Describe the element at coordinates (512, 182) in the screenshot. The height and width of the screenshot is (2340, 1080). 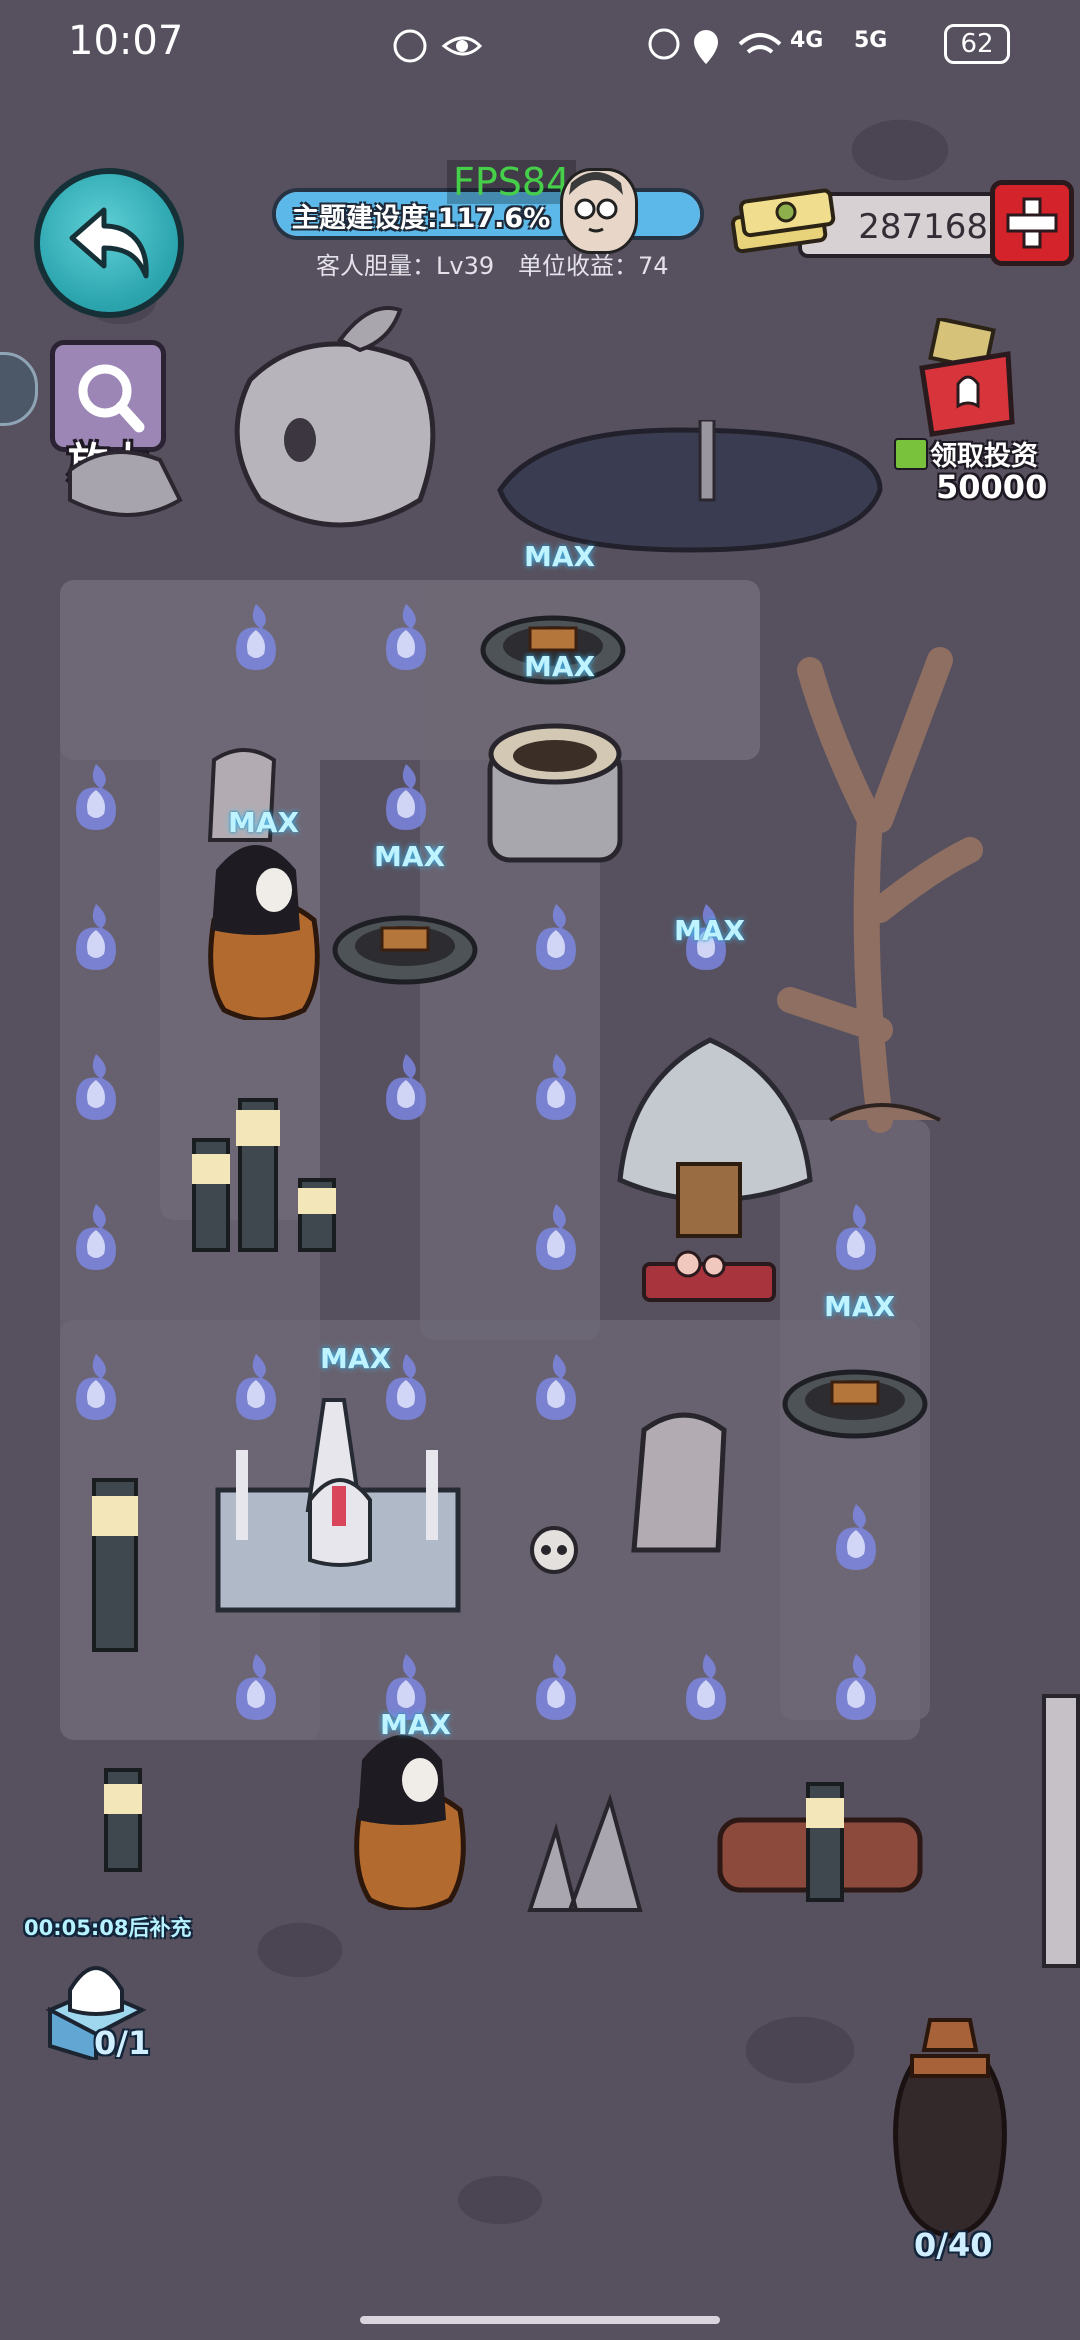
I see `fps-counter: FPS84` at that location.